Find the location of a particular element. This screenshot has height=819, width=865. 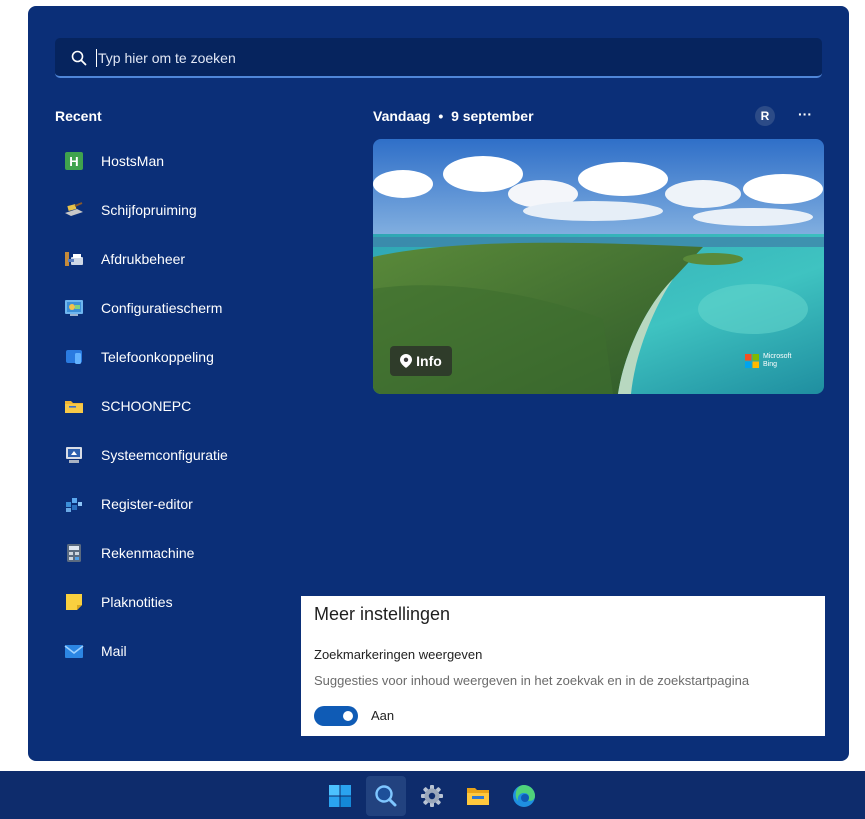

registry-editor-icon is located at coordinates (74, 504).